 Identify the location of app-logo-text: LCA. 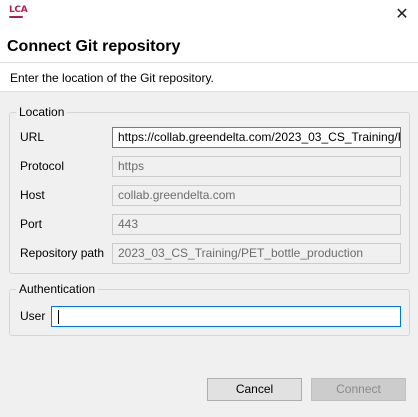
(18, 10).